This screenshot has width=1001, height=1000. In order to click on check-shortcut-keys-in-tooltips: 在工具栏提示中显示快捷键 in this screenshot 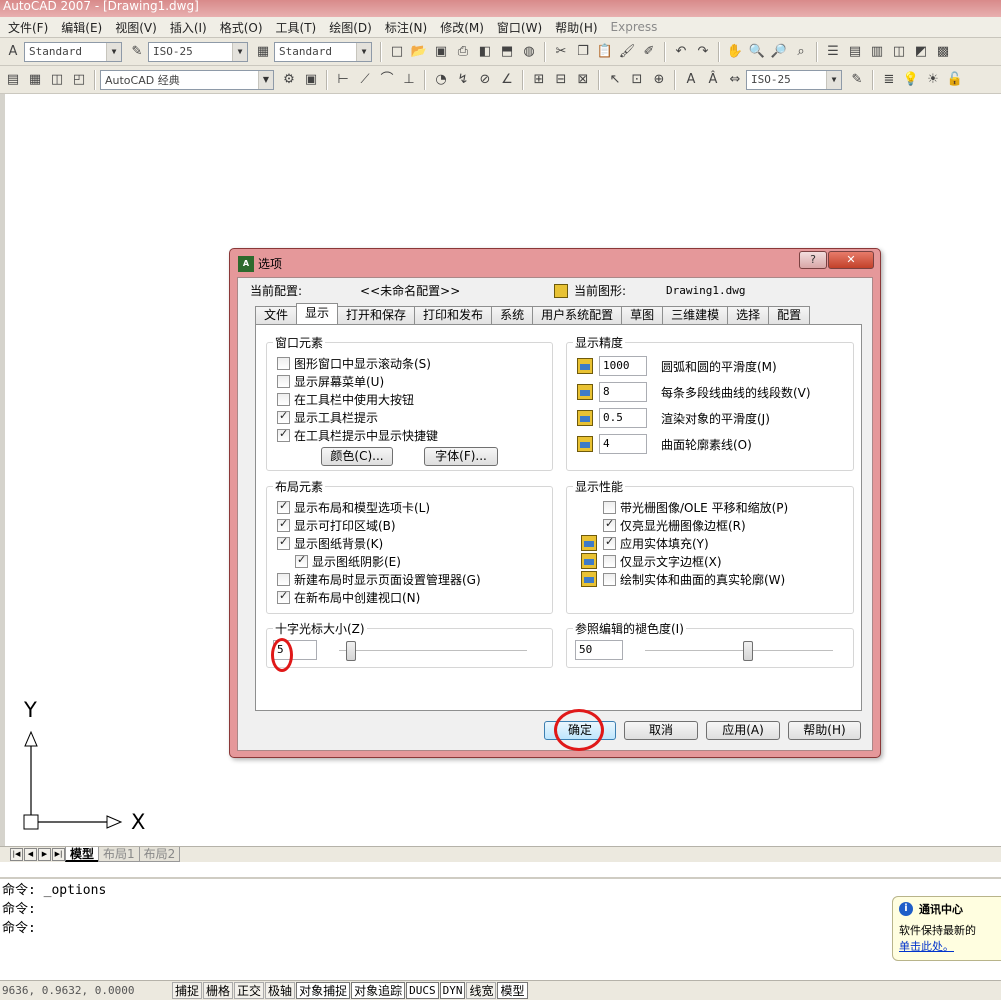, I will do `click(357, 435)`.